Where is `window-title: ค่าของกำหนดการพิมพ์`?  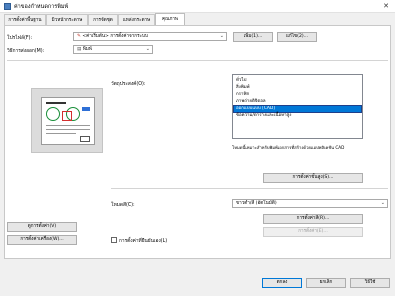 window-title: ค่าของกำหนดการพิมพ์ is located at coordinates (41, 7).